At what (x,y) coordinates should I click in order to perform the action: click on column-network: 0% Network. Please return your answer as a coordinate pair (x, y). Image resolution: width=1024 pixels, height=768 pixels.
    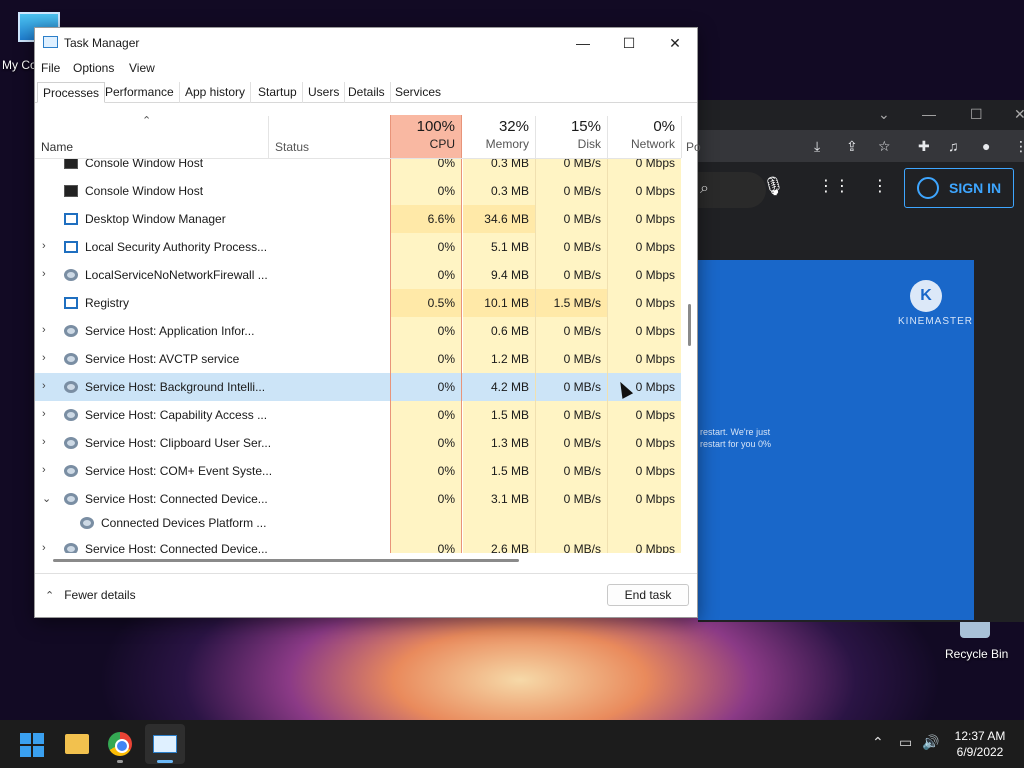
    Looking at the image, I should click on (644, 136).